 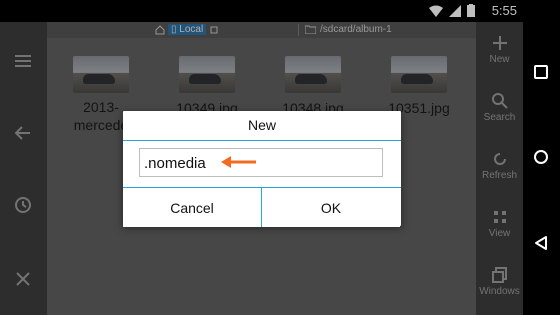 What do you see at coordinates (471, 10) in the screenshot?
I see `battery-icon` at bounding box center [471, 10].